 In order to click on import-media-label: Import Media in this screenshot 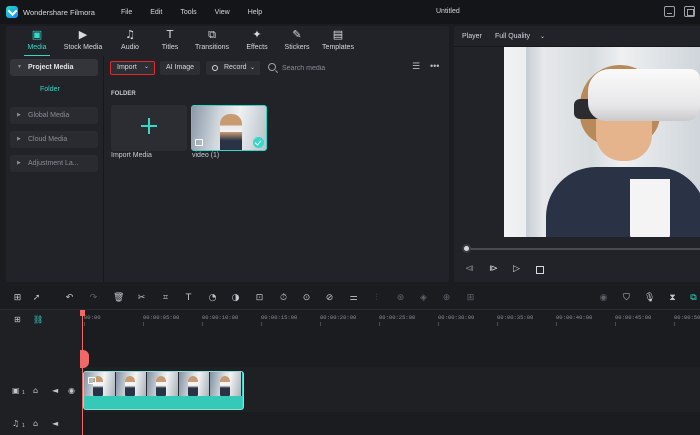, I will do `click(131, 155)`.